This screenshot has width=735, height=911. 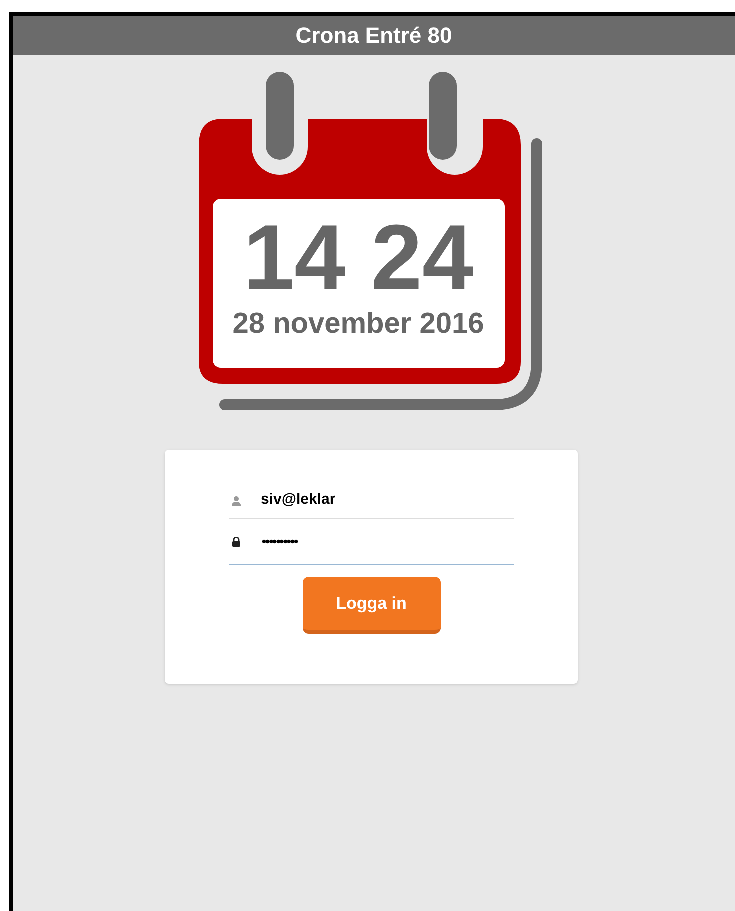 What do you see at coordinates (358, 258) in the screenshot?
I see `clock-time: 14 24` at bounding box center [358, 258].